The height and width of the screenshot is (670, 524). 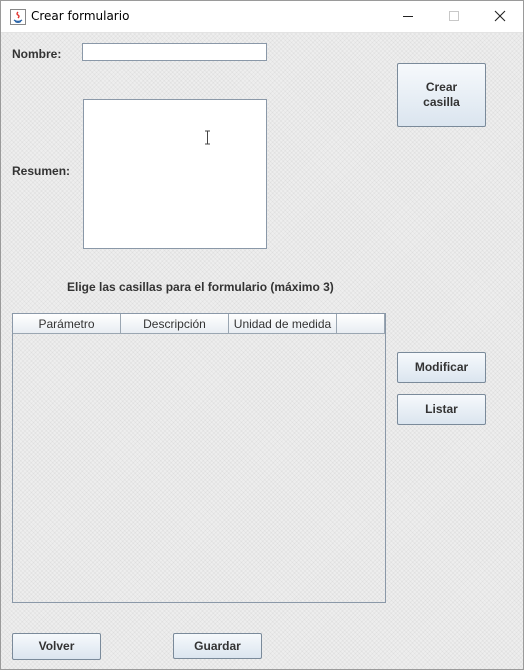 What do you see at coordinates (207, 137) in the screenshot?
I see `text-cursor-icon` at bounding box center [207, 137].